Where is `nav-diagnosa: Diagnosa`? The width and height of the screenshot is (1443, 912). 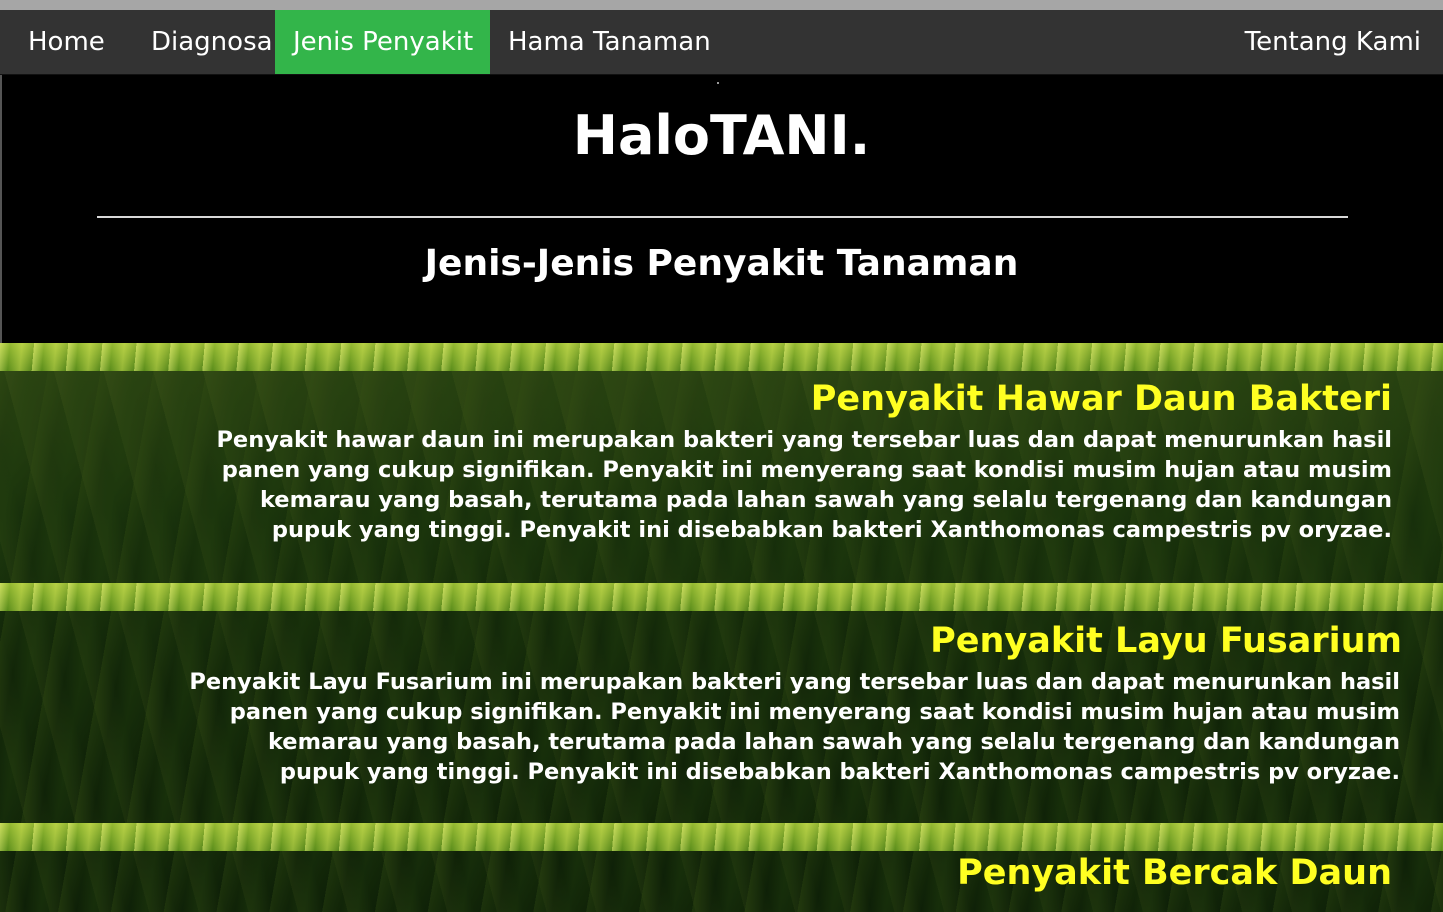 nav-diagnosa: Diagnosa is located at coordinates (212, 42).